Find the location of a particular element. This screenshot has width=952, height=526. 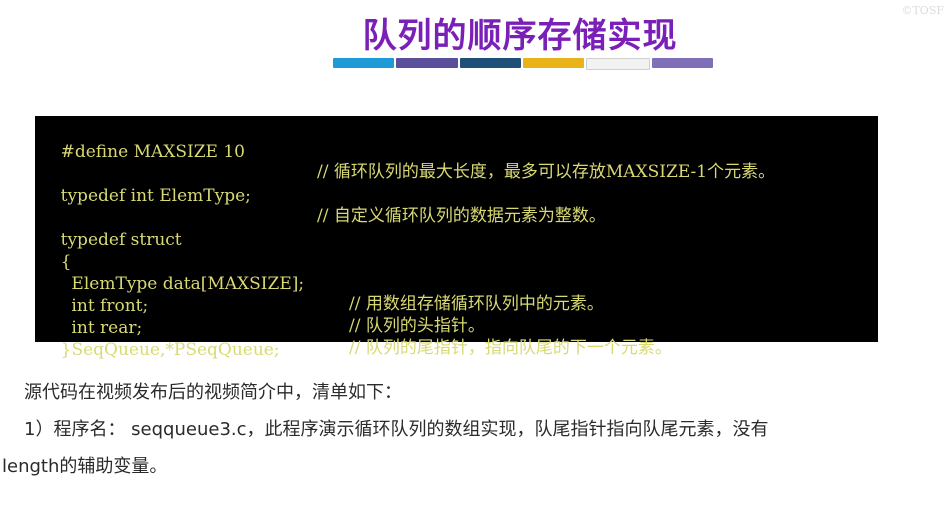

description-line-3: length的辅助变量。 is located at coordinates (85, 466).